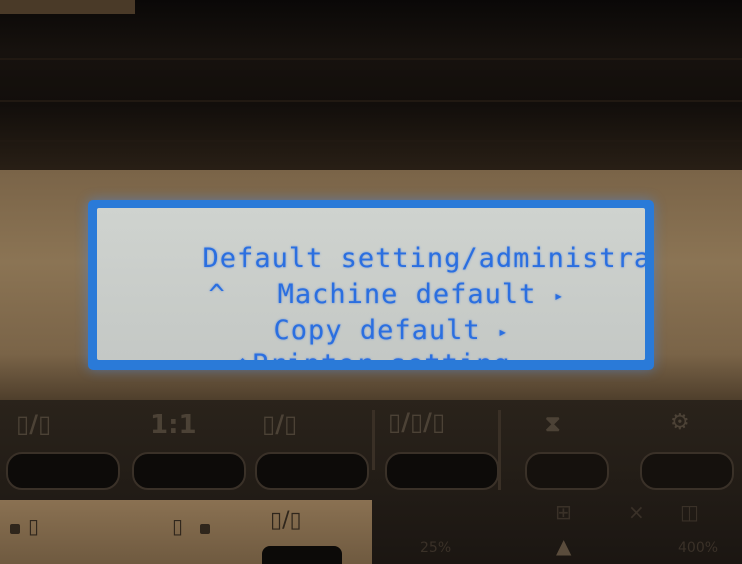 The height and width of the screenshot is (564, 742). What do you see at coordinates (436, 548) in the screenshot?
I see `zoom-min-label: 25%` at bounding box center [436, 548].